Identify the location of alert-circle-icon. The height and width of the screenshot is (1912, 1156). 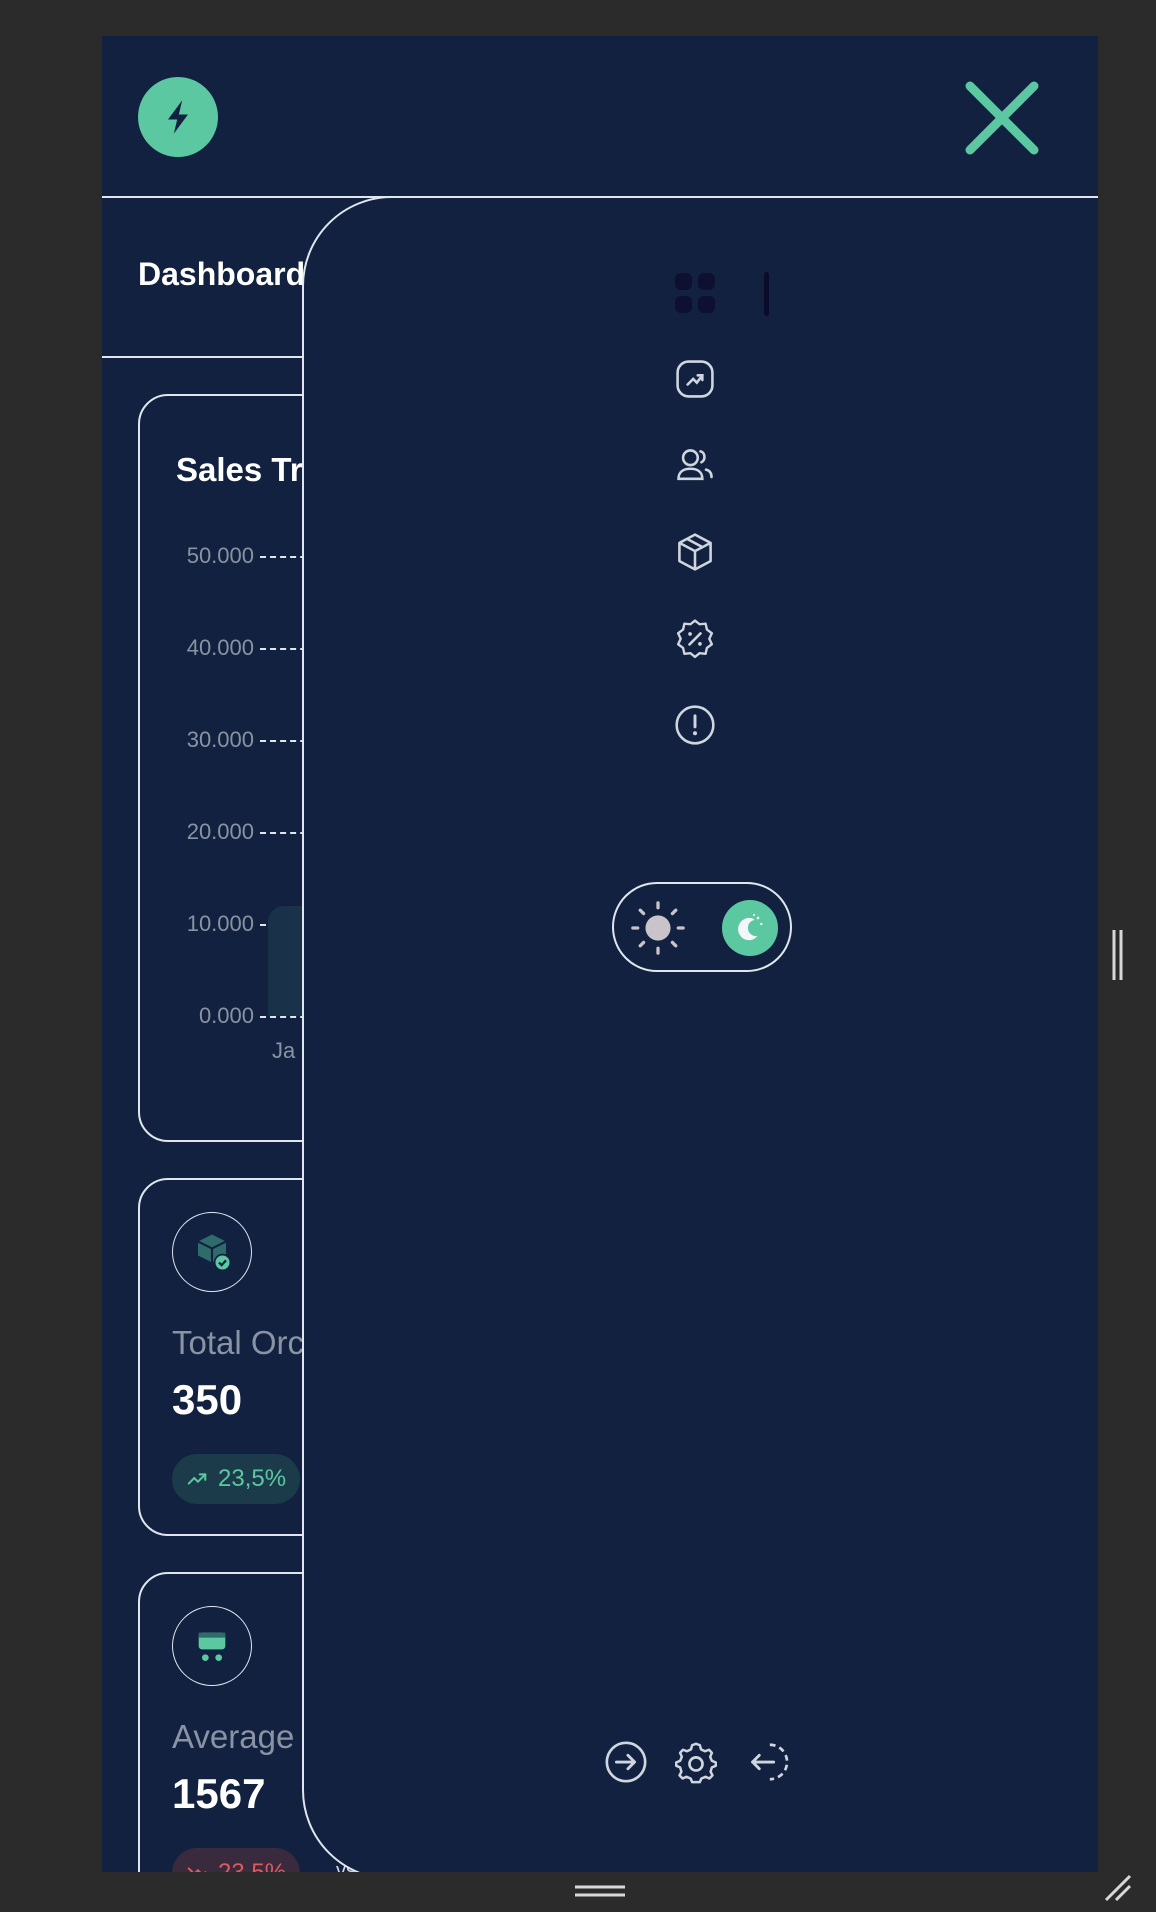
(695, 725).